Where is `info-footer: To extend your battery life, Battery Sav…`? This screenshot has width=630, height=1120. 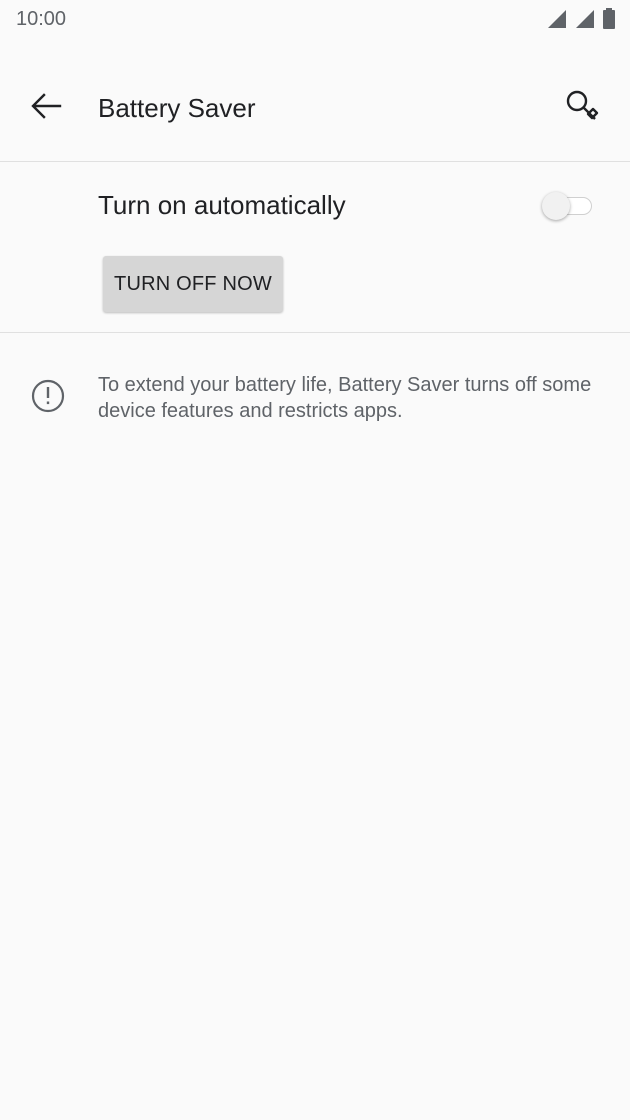 info-footer: To extend your battery life, Battery Sav… is located at coordinates (315, 400).